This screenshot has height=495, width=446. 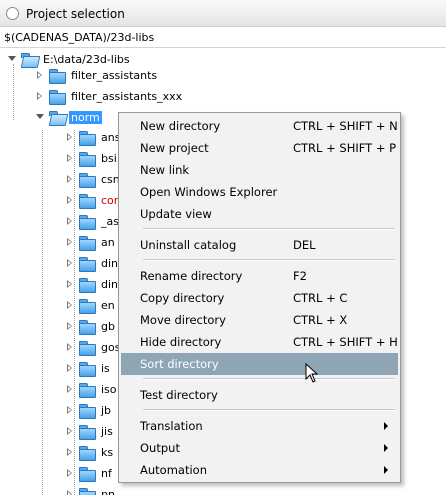 What do you see at coordinates (75, 14) in the screenshot?
I see `window-title: Project selection` at bounding box center [75, 14].